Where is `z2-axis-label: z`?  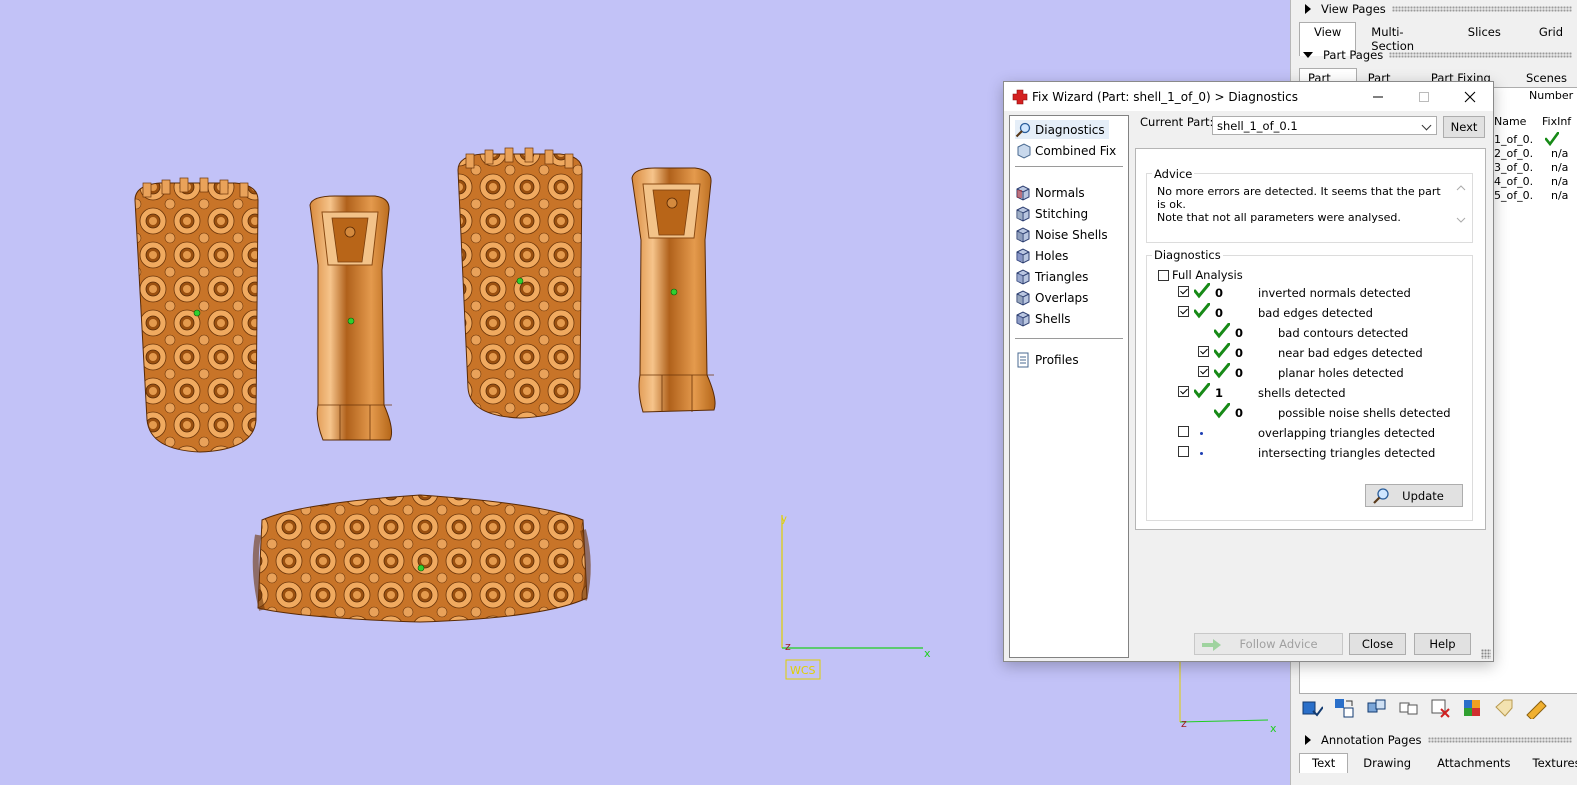 z2-axis-label: z is located at coordinates (1184, 723).